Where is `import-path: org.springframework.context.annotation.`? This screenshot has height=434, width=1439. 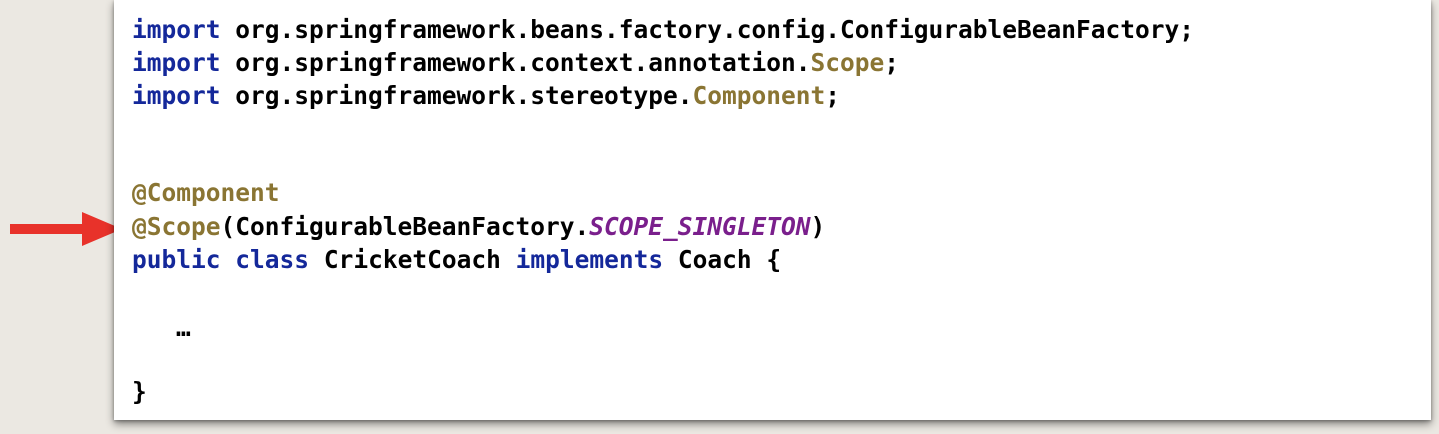
import-path: org.springframework.context.annotation. is located at coordinates (515, 62).